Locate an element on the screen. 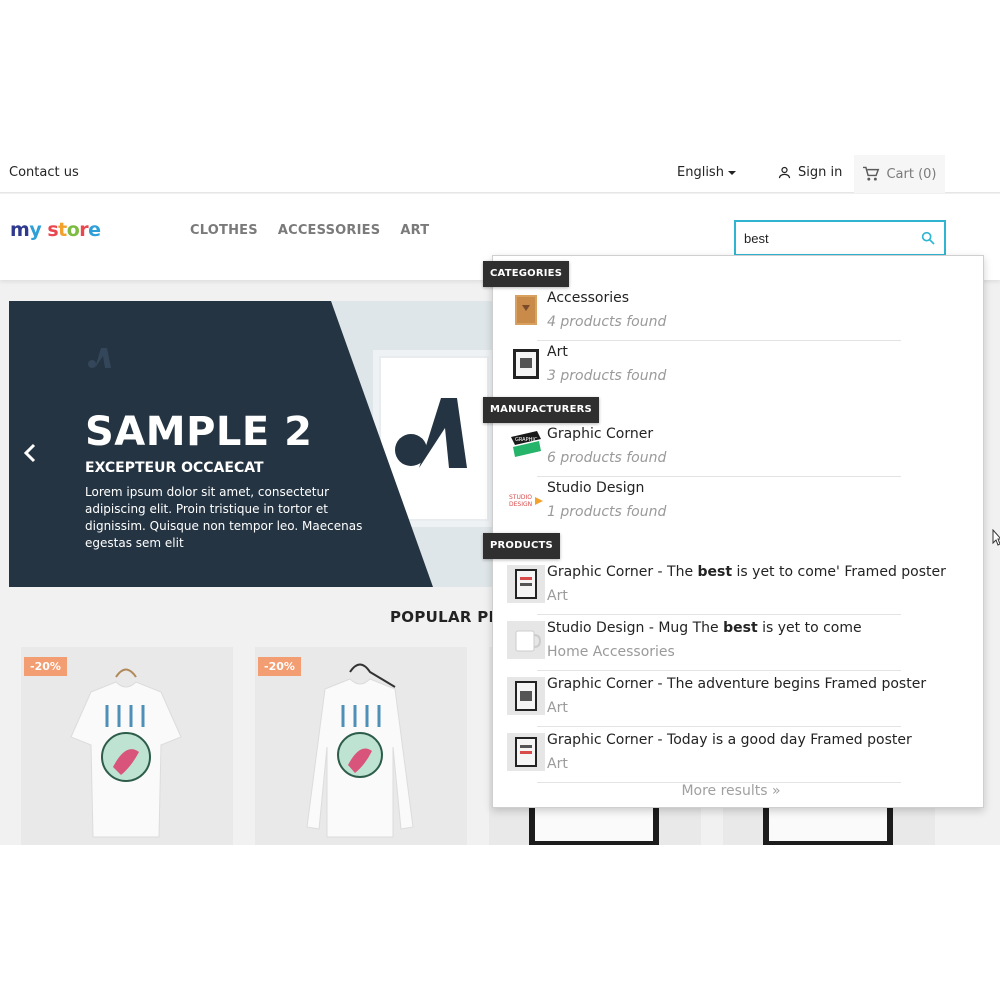 Image resolution: width=1000 pixels, height=1000 pixels. result-category: Home Accessories is located at coordinates (611, 652).